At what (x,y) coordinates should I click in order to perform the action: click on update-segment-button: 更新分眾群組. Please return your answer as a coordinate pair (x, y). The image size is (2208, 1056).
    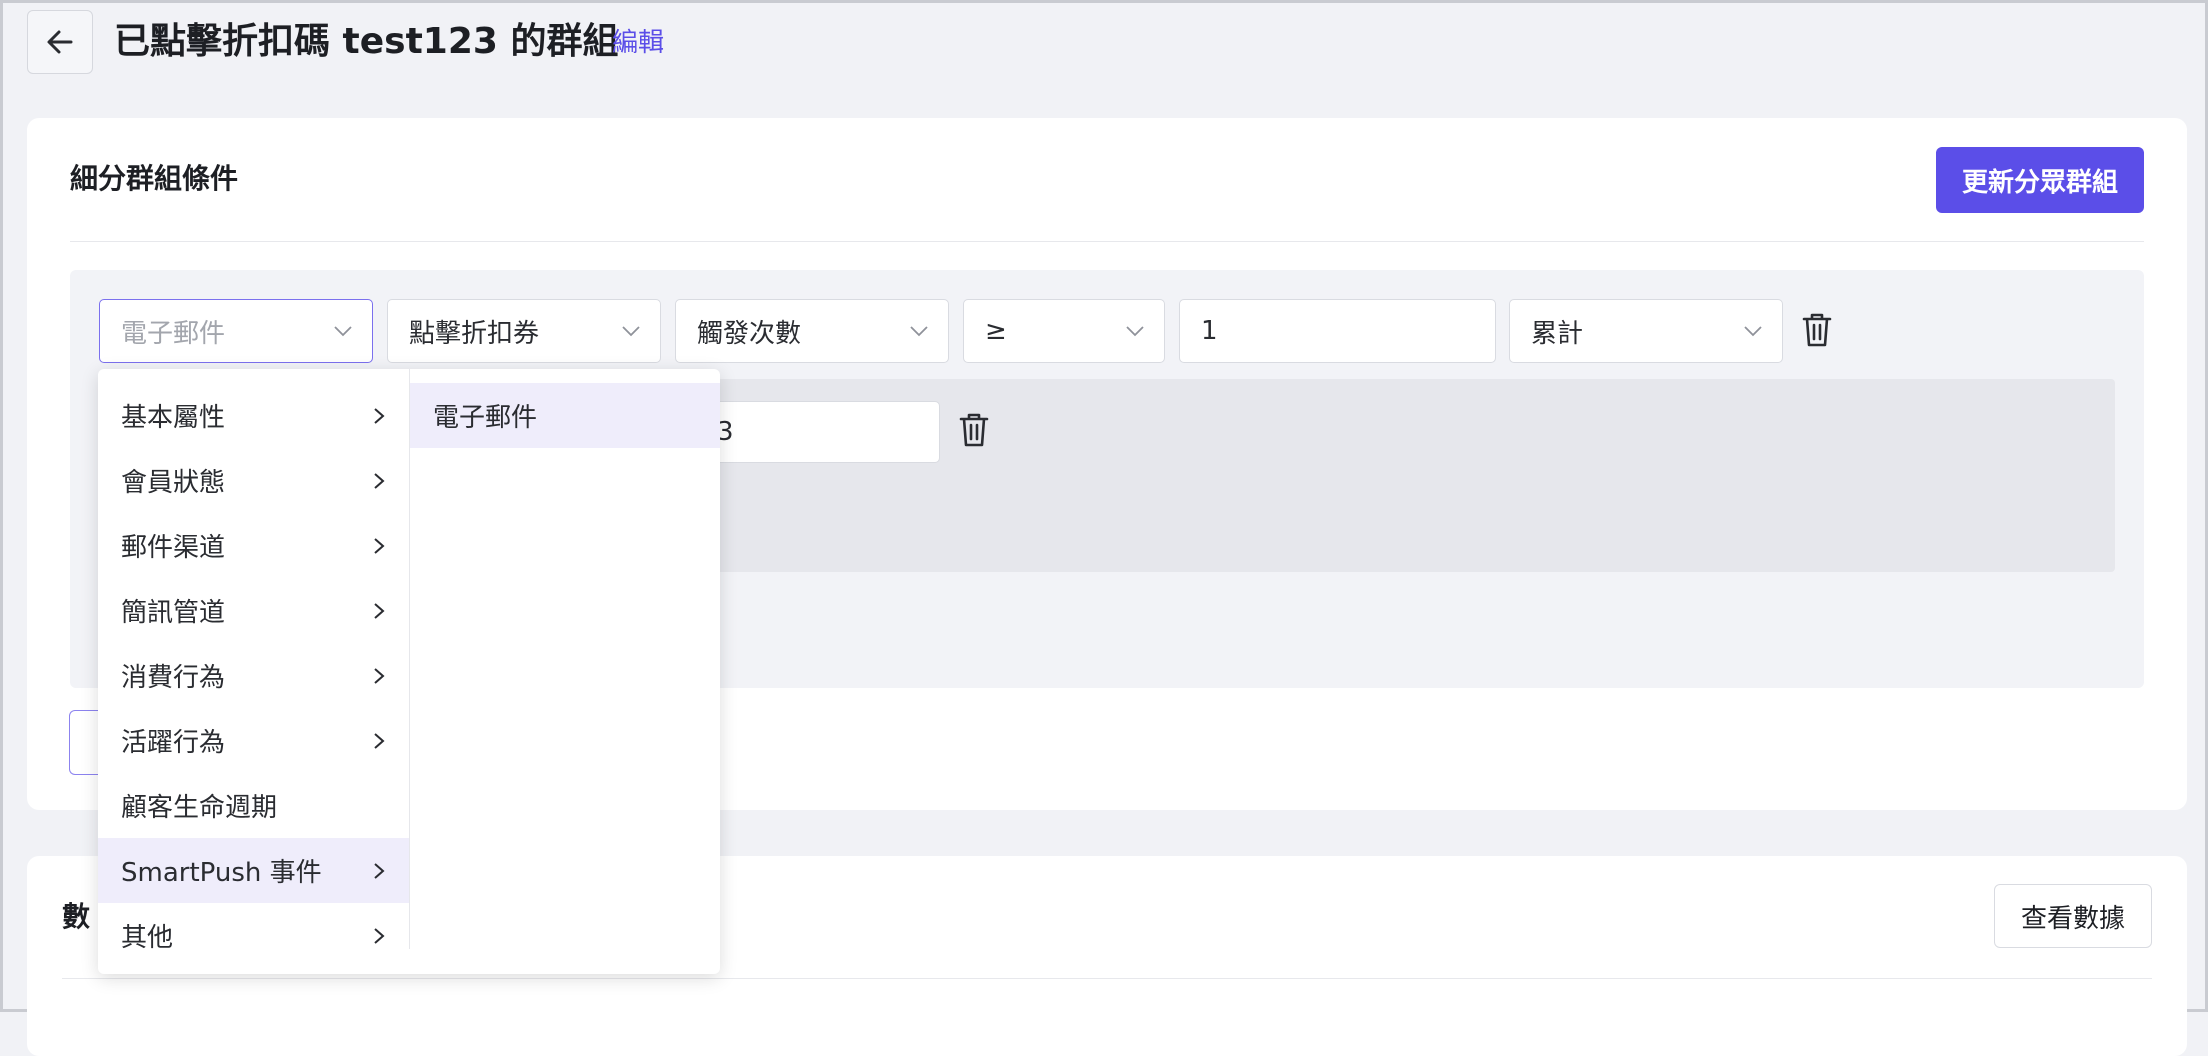
    Looking at the image, I should click on (2040, 180).